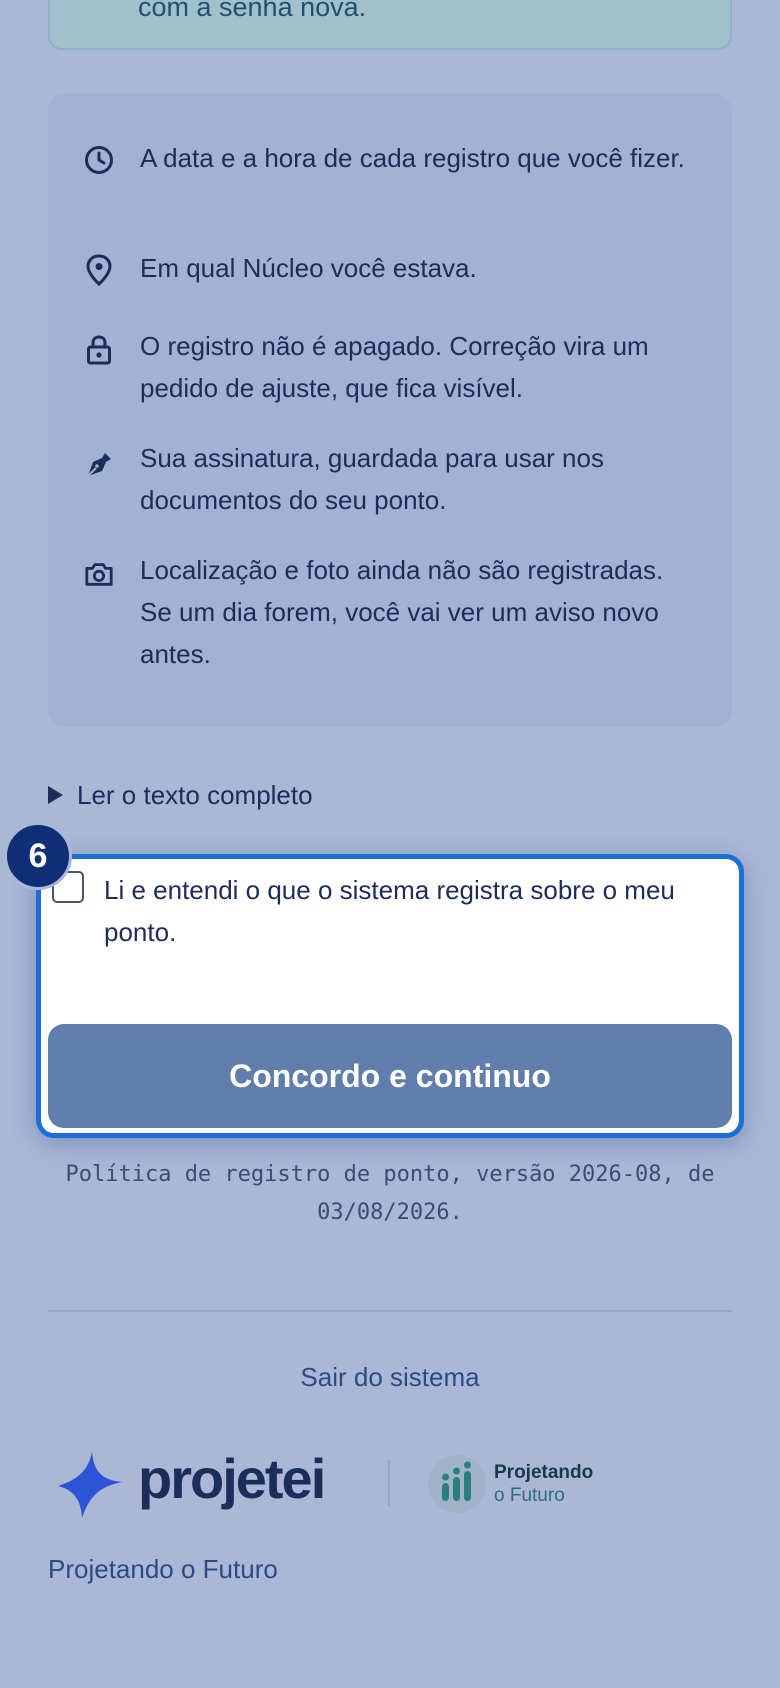  I want to click on read-full-text-label: Ler o texto completo, so click(195, 794).